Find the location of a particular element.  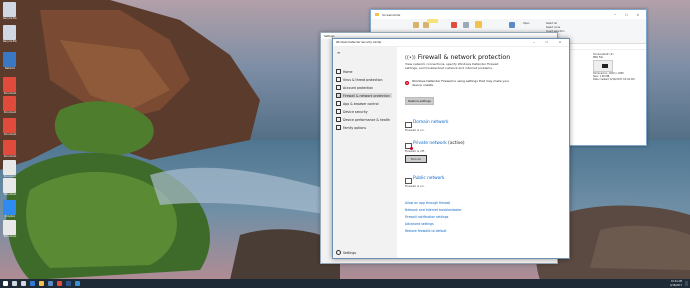

explorer-titlebar: Screenshots ─ ☐ ✕ is located at coordinates (508, 14).